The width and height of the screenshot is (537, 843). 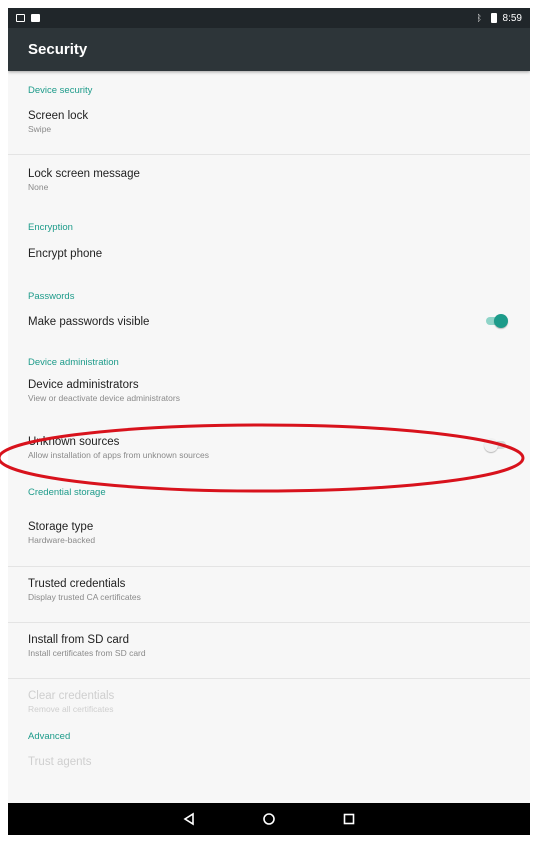 I want to click on section-header-advanced: Advanced, so click(x=49, y=736).